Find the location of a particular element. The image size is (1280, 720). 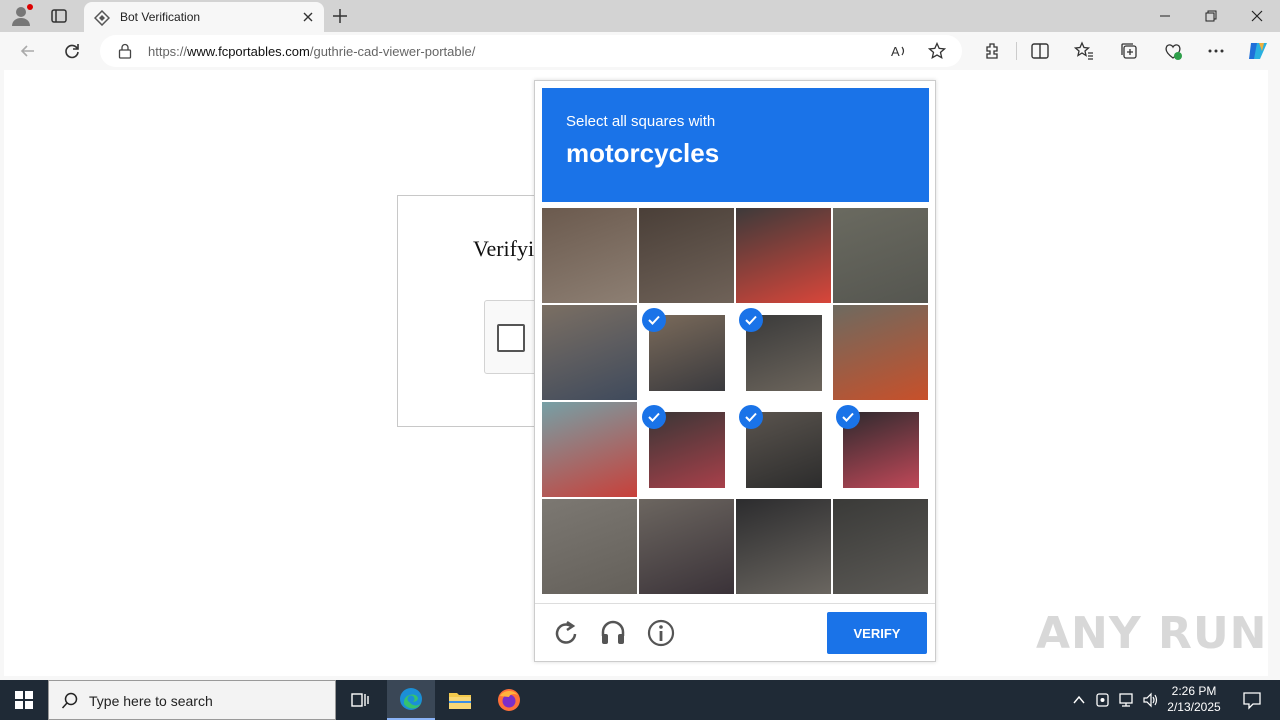

tab-title: Bot Verification is located at coordinates (160, 17).